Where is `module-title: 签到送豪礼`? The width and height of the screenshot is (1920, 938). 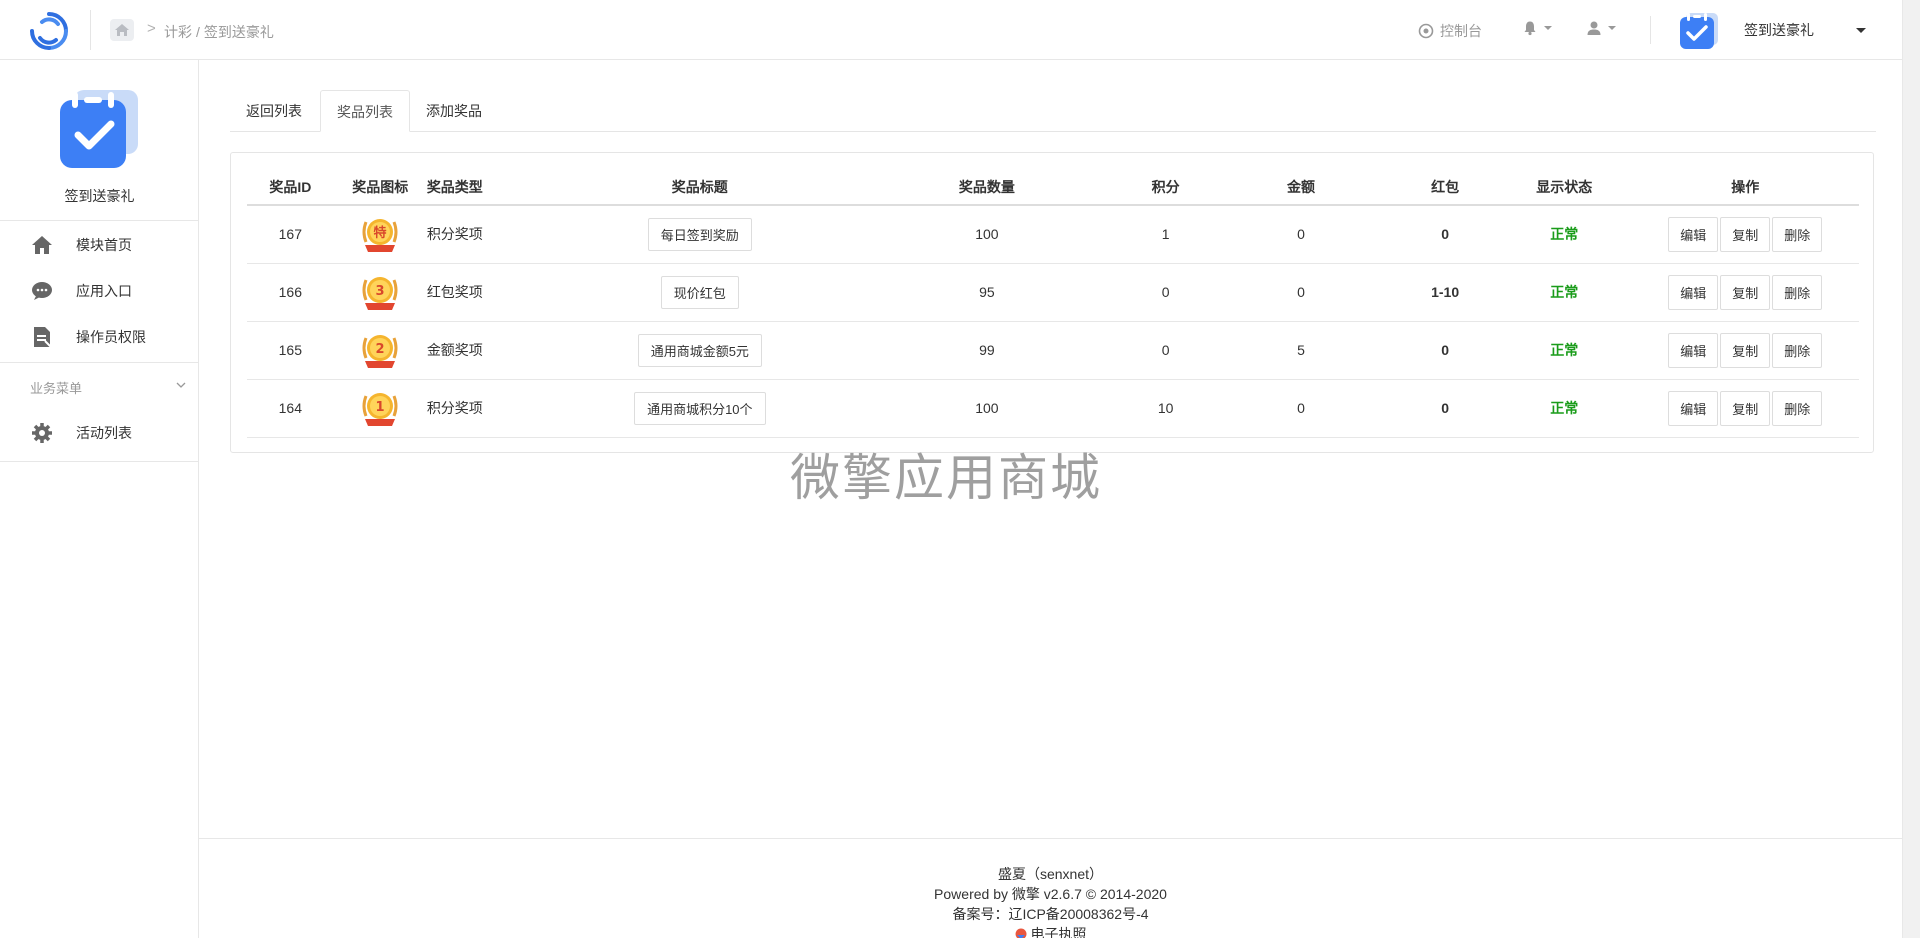
module-title: 签到送豪礼 is located at coordinates (99, 196).